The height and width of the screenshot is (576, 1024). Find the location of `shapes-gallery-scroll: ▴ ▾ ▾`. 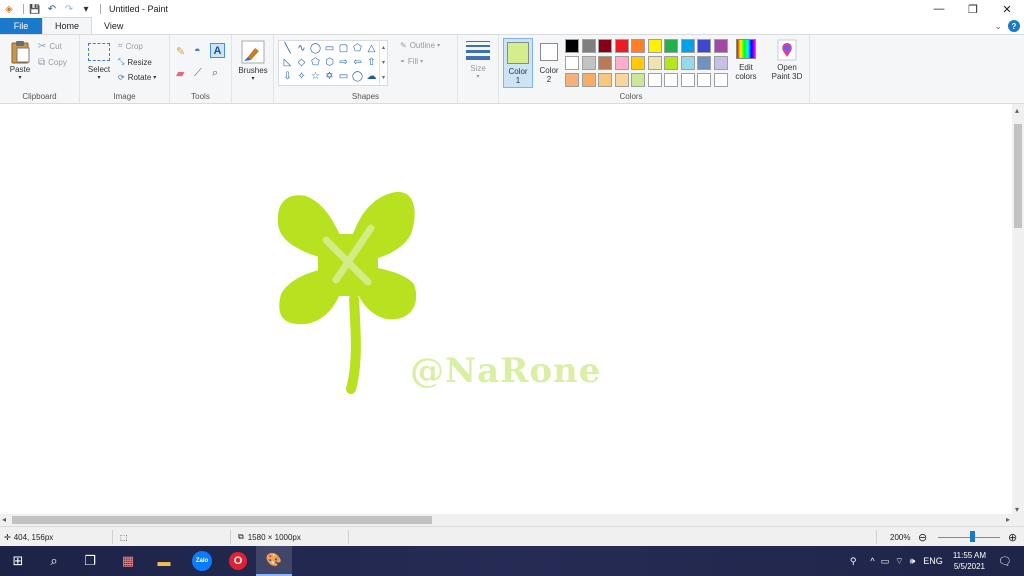

shapes-gallery-scroll: ▴ ▾ ▾ is located at coordinates (383, 63).